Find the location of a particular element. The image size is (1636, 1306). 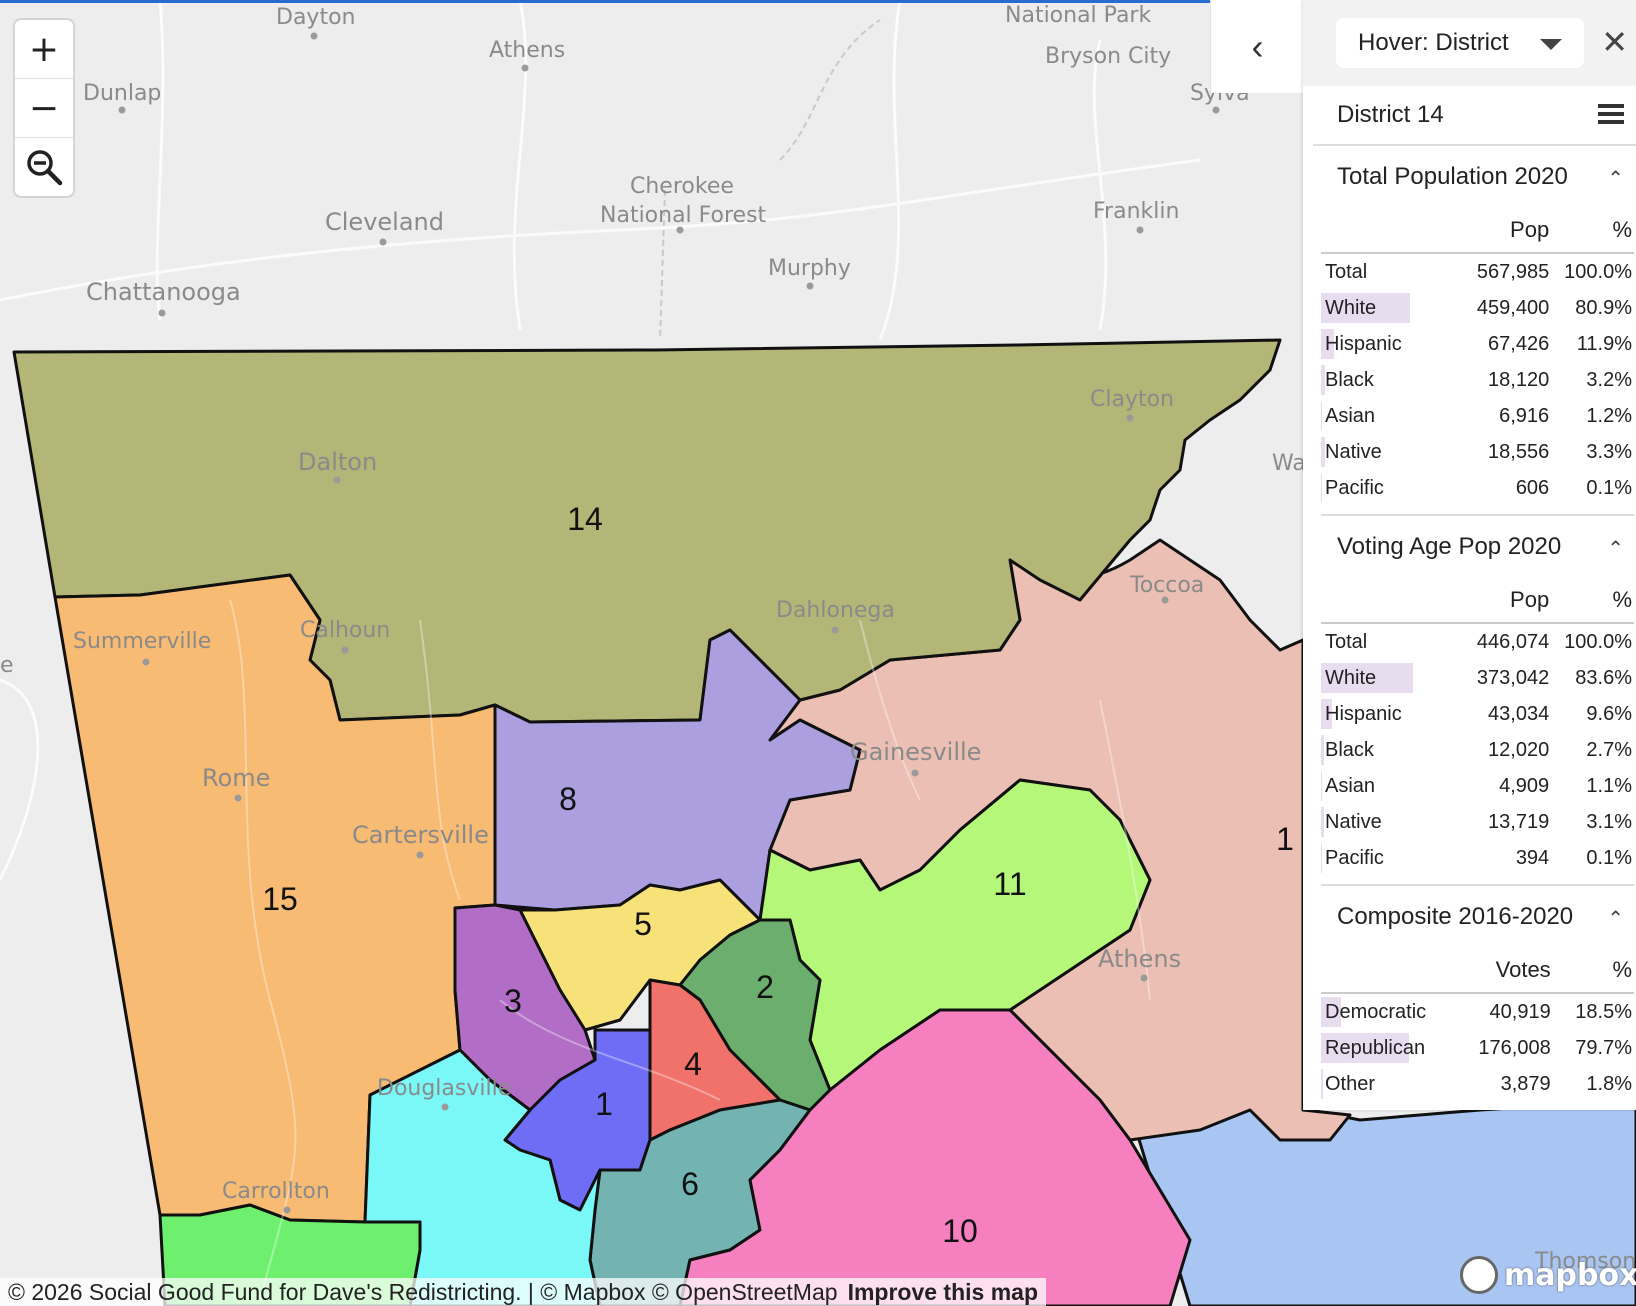

stats-row-label: Asian is located at coordinates (1381, 786).